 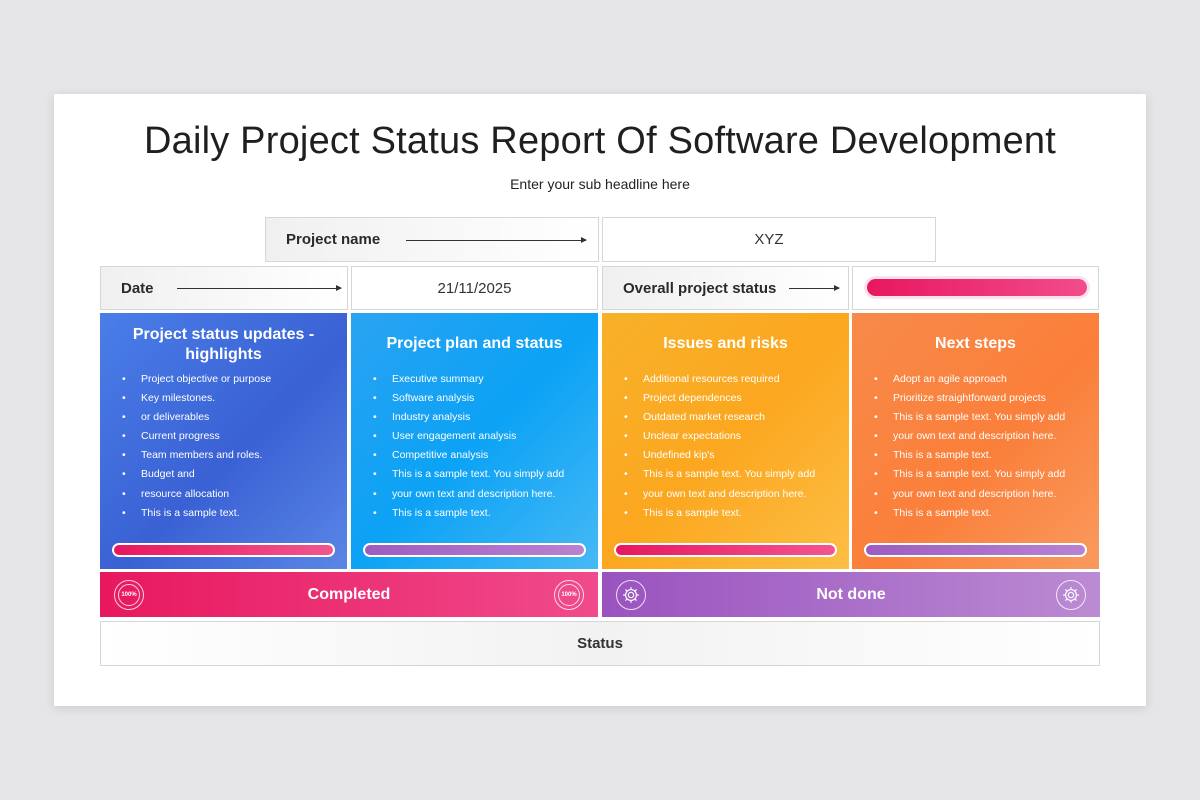 What do you see at coordinates (333, 239) in the screenshot?
I see `project-name-label: Project name` at bounding box center [333, 239].